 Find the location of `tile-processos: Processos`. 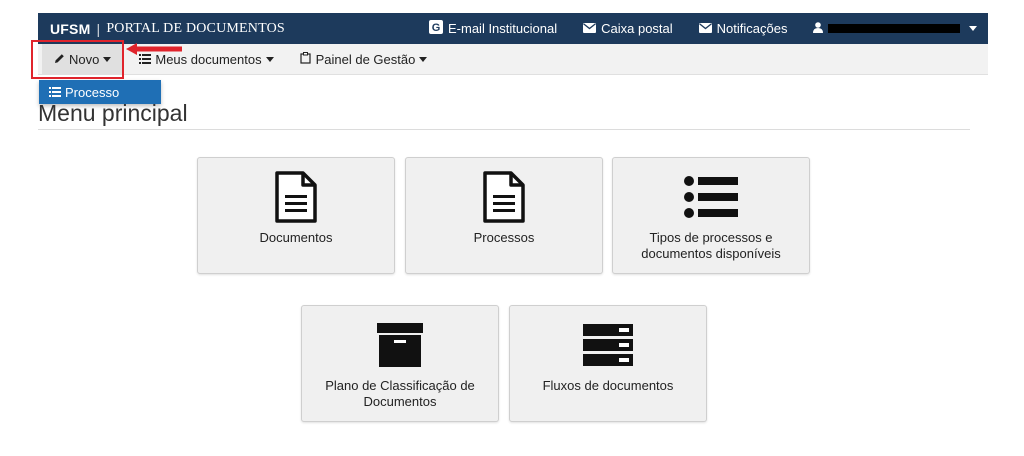

tile-processos: Processos is located at coordinates (504, 215).